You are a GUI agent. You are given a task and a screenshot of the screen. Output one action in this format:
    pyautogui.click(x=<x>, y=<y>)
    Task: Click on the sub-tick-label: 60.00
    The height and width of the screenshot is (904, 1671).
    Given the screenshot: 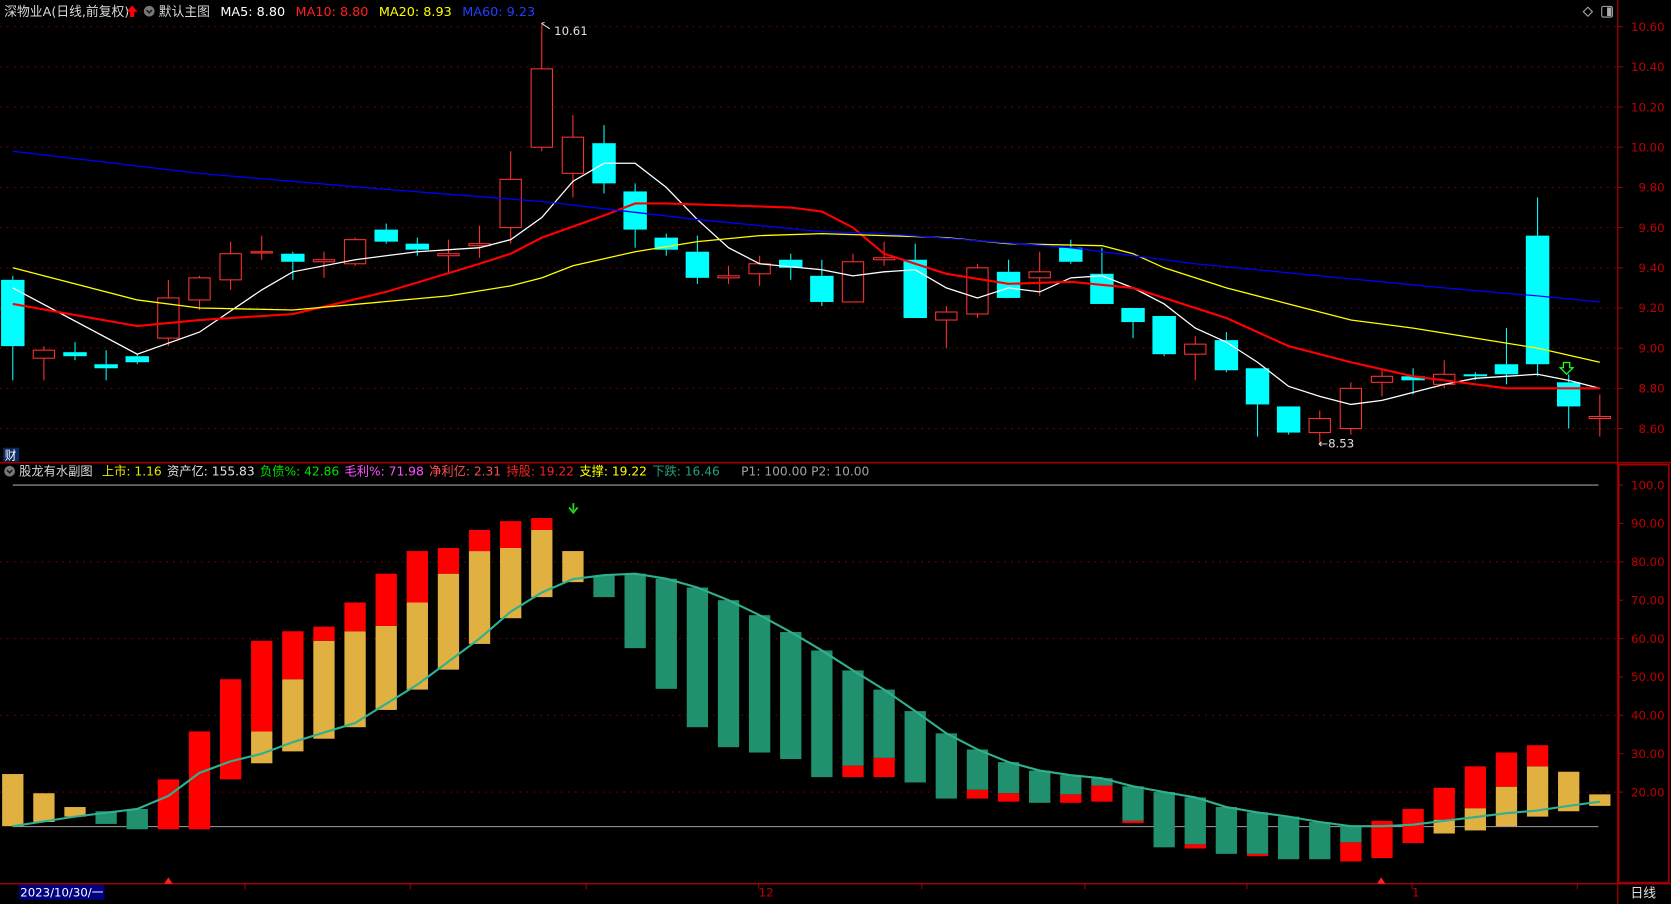 What is the action you would take?
    pyautogui.click(x=1648, y=639)
    